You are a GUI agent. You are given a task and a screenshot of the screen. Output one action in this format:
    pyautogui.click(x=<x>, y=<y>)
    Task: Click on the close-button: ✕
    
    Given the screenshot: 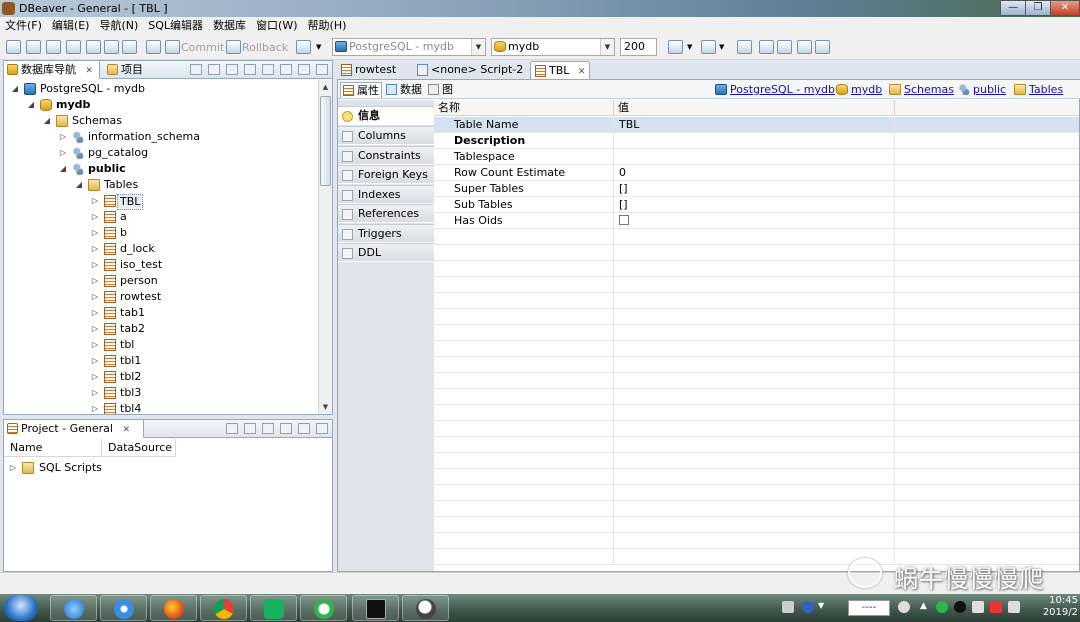 What is the action you would take?
    pyautogui.click(x=1065, y=8)
    